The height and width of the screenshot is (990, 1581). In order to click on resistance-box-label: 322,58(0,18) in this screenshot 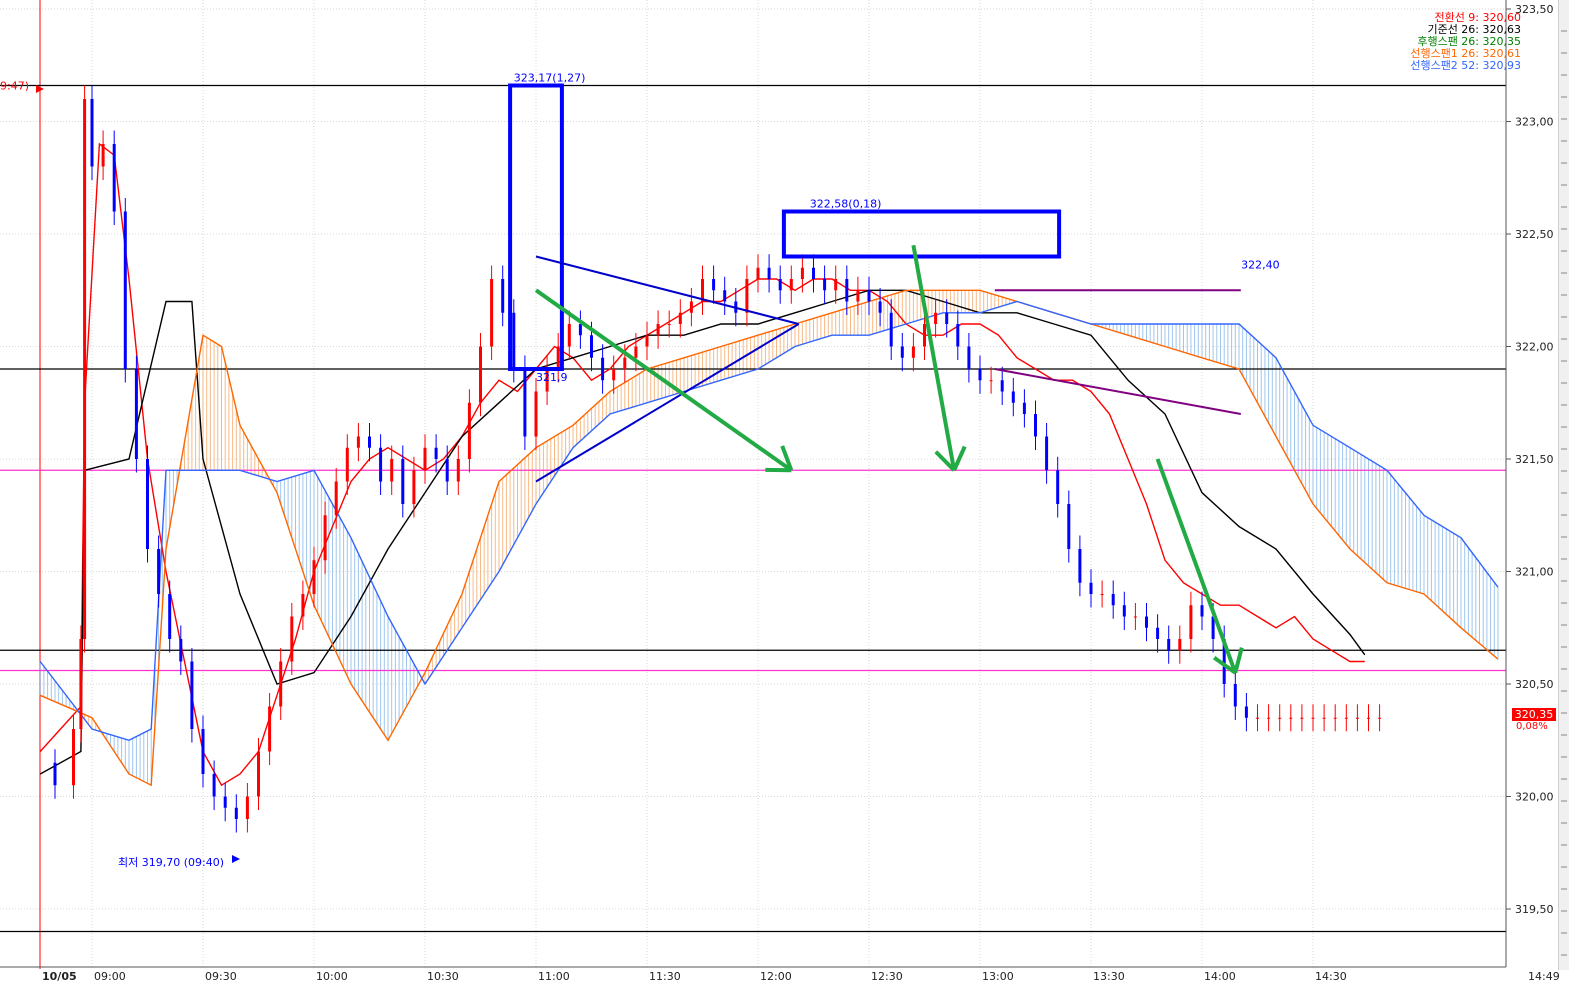, I will do `click(846, 204)`.